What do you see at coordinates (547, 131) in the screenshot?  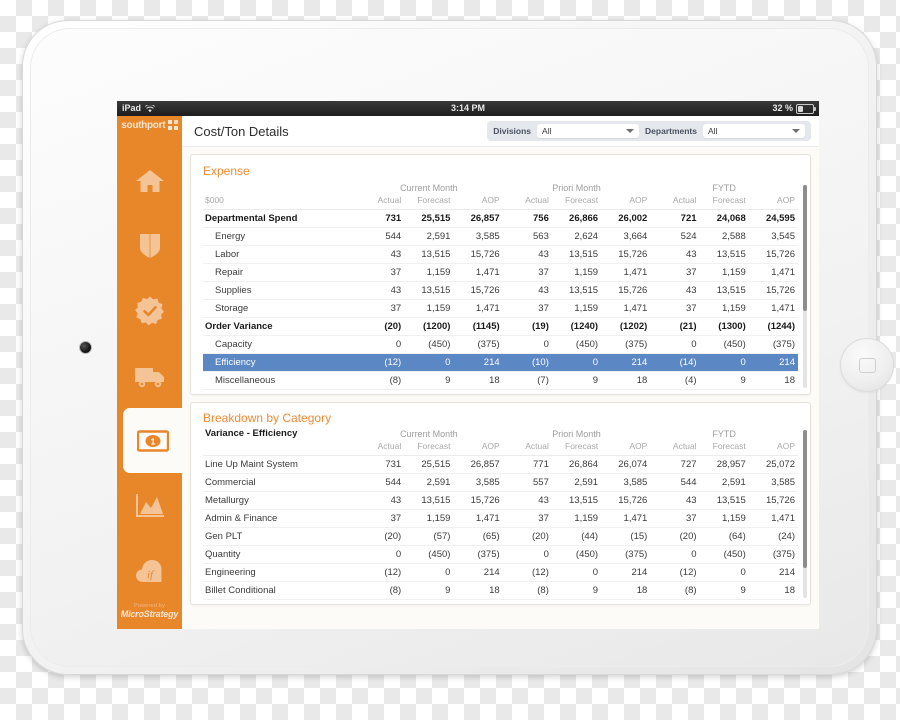 I see `filter-divisions-value: All` at bounding box center [547, 131].